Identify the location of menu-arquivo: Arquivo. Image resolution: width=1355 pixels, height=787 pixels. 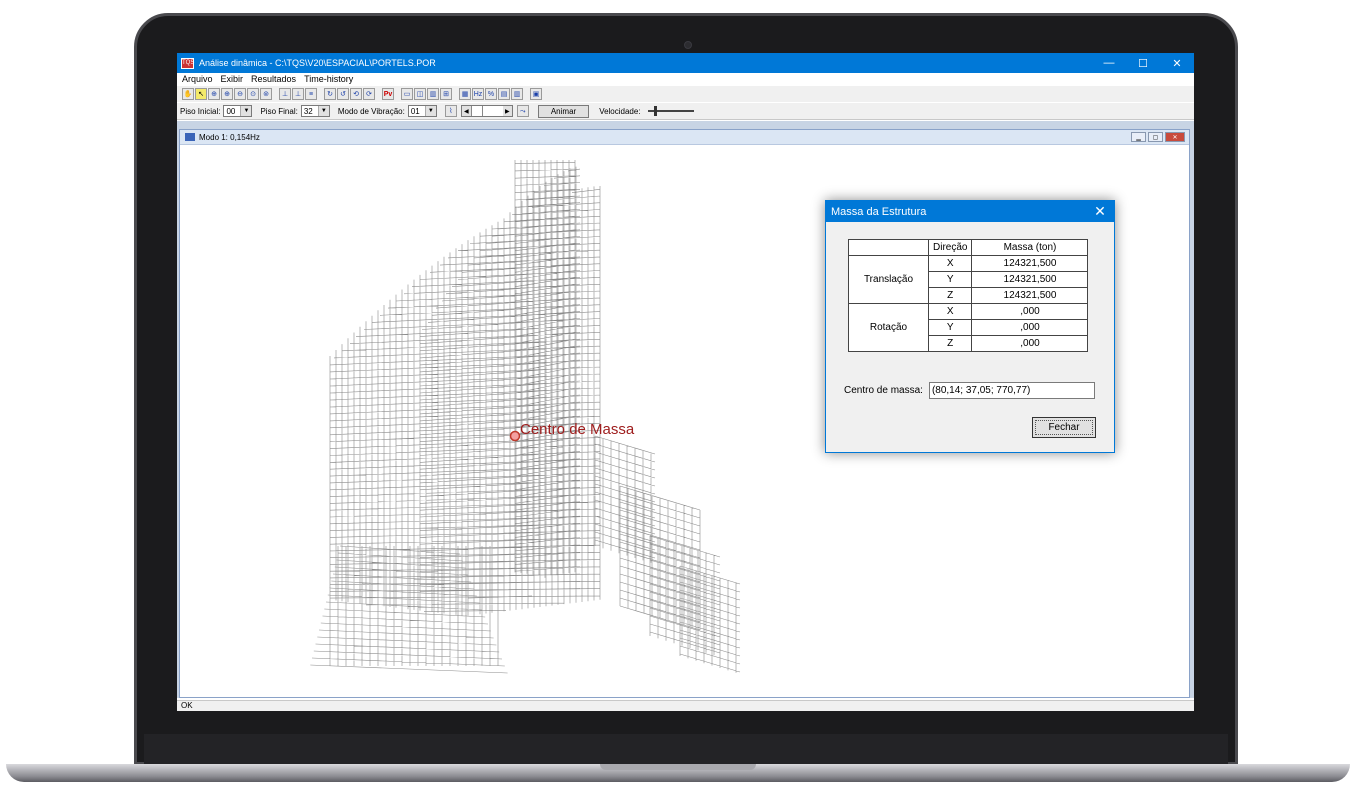
(197, 79).